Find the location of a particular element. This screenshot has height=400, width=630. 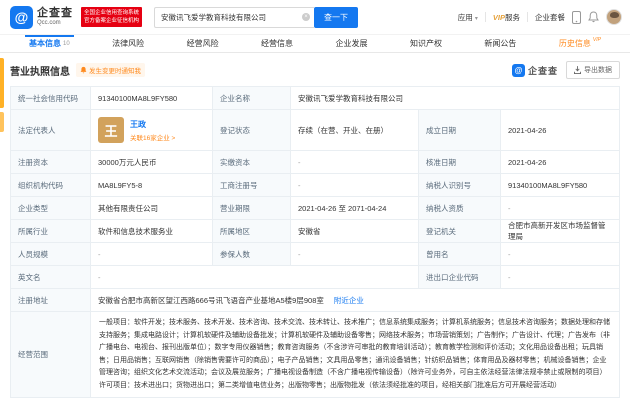

notification-bell-icon is located at coordinates (593, 17).